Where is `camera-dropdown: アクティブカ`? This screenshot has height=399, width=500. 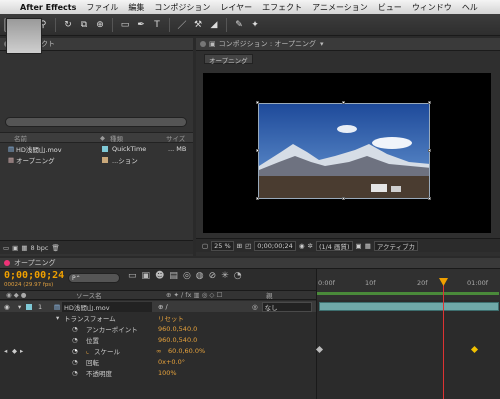
camera-dropdown: アクティブカ is located at coordinates (396, 245).